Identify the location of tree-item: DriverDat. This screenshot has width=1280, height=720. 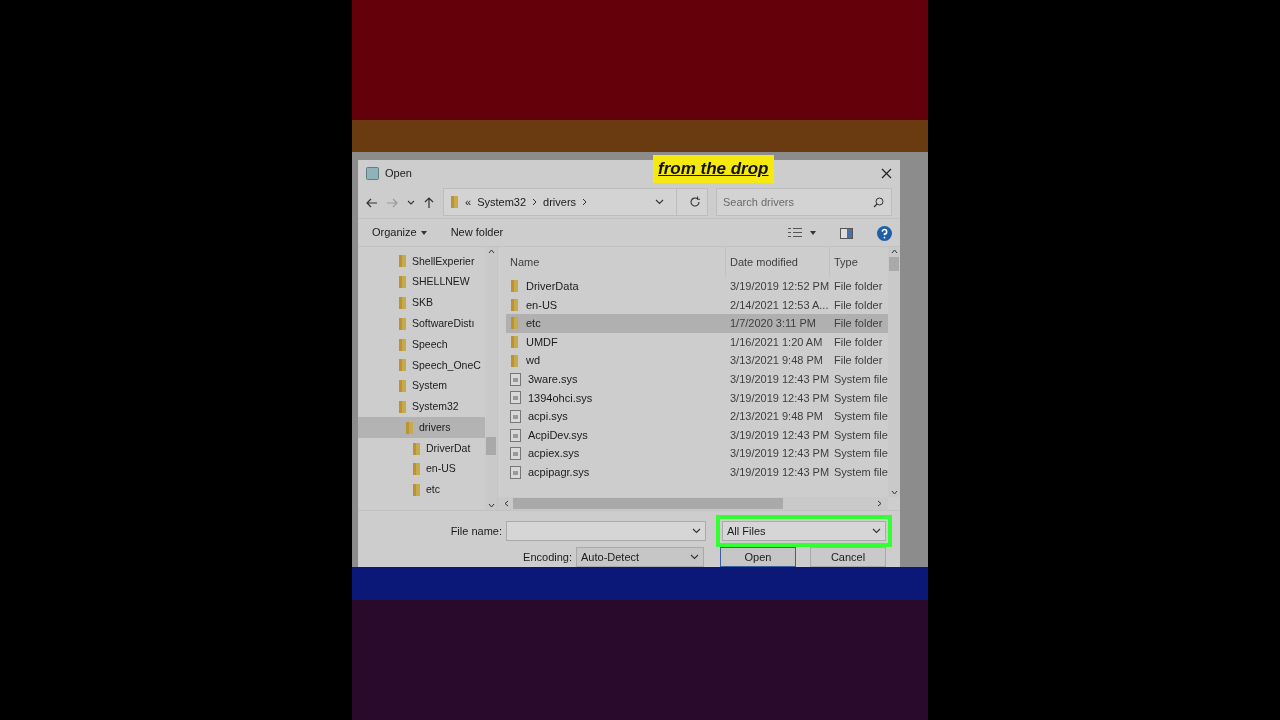
(421, 448).